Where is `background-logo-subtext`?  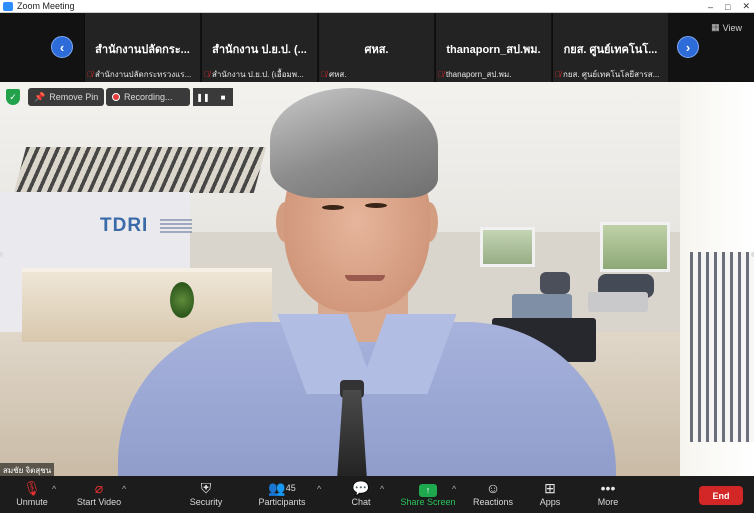
background-logo-subtext is located at coordinates (176, 226).